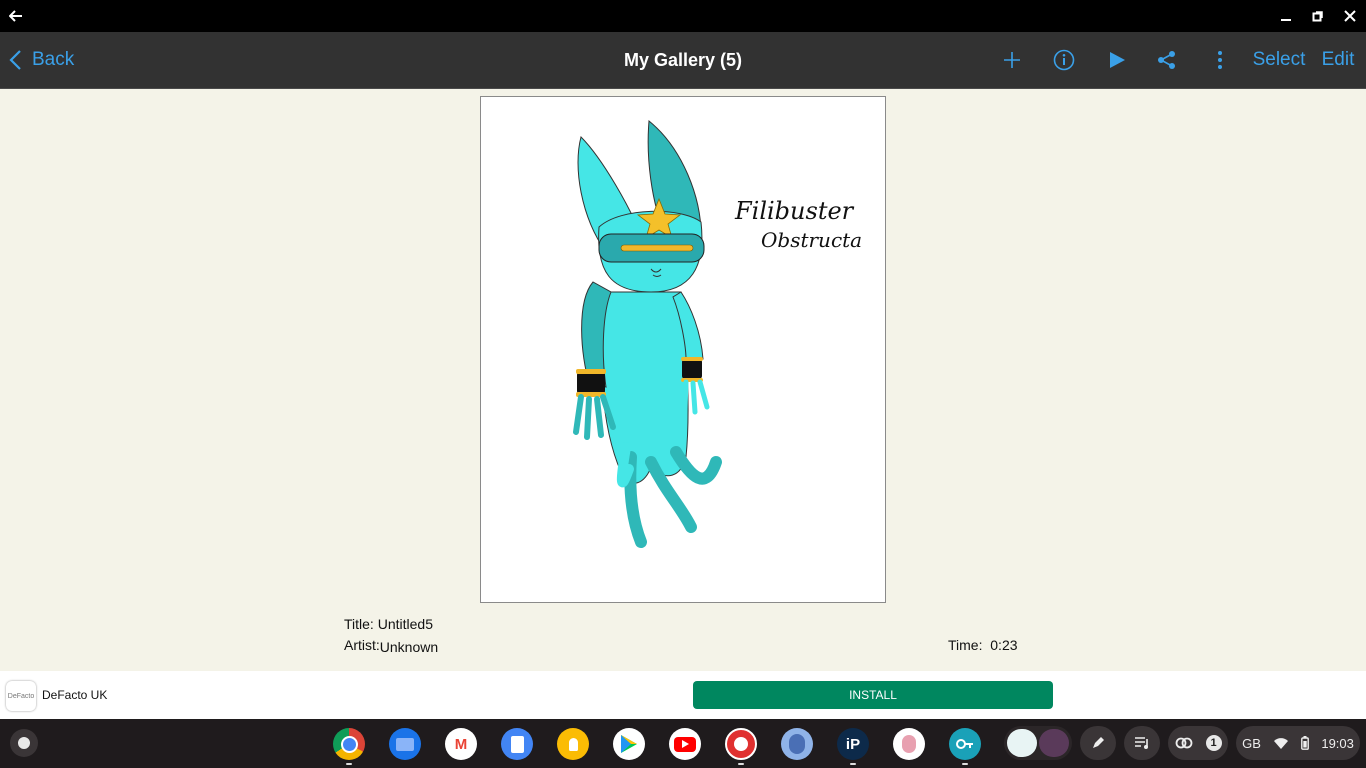  I want to click on stylus-icon, so click(1098, 742).